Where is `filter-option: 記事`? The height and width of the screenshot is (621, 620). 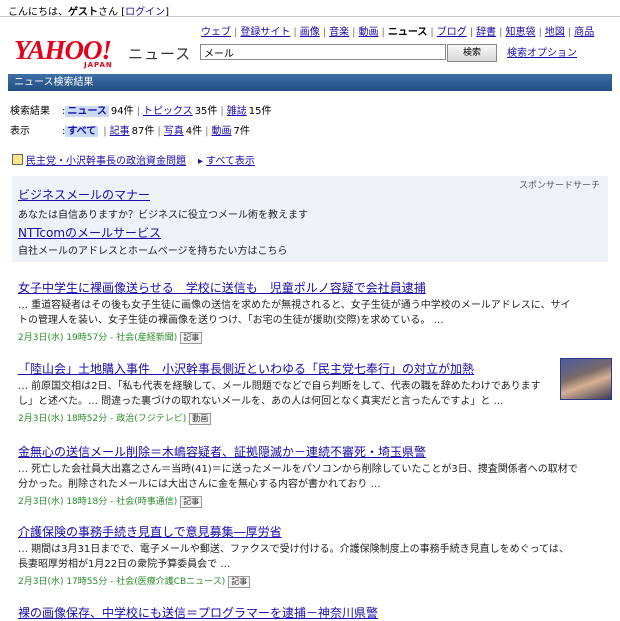
filter-option: 記事 is located at coordinates (120, 131).